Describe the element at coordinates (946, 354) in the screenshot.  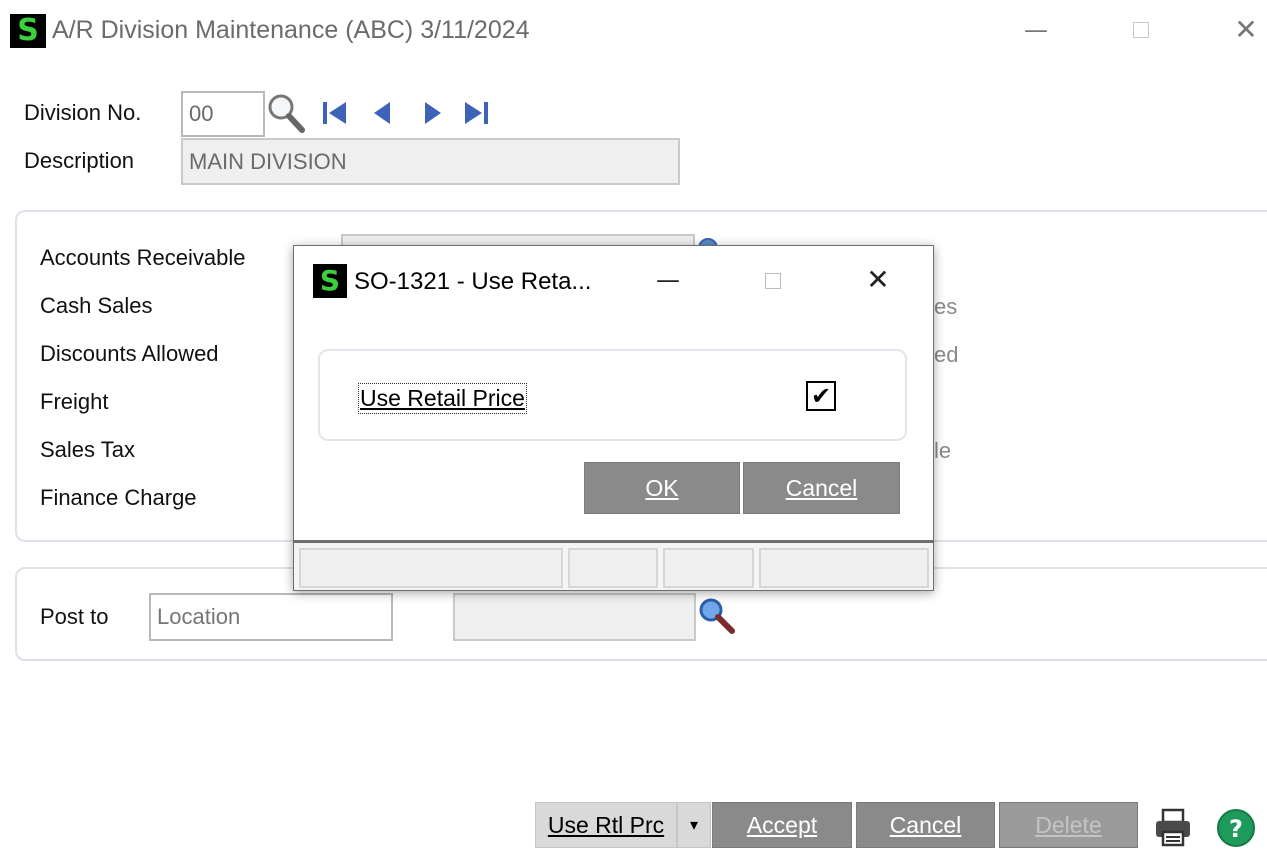
I see `obscured-text-2: ed` at that location.